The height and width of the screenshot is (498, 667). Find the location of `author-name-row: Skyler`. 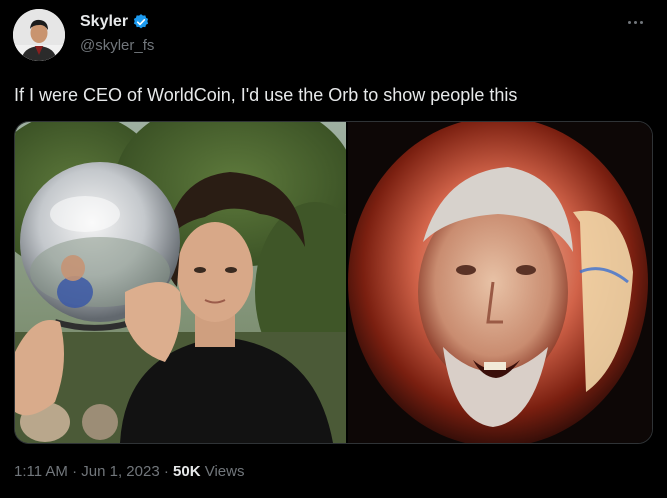

author-name-row: Skyler is located at coordinates (115, 22).